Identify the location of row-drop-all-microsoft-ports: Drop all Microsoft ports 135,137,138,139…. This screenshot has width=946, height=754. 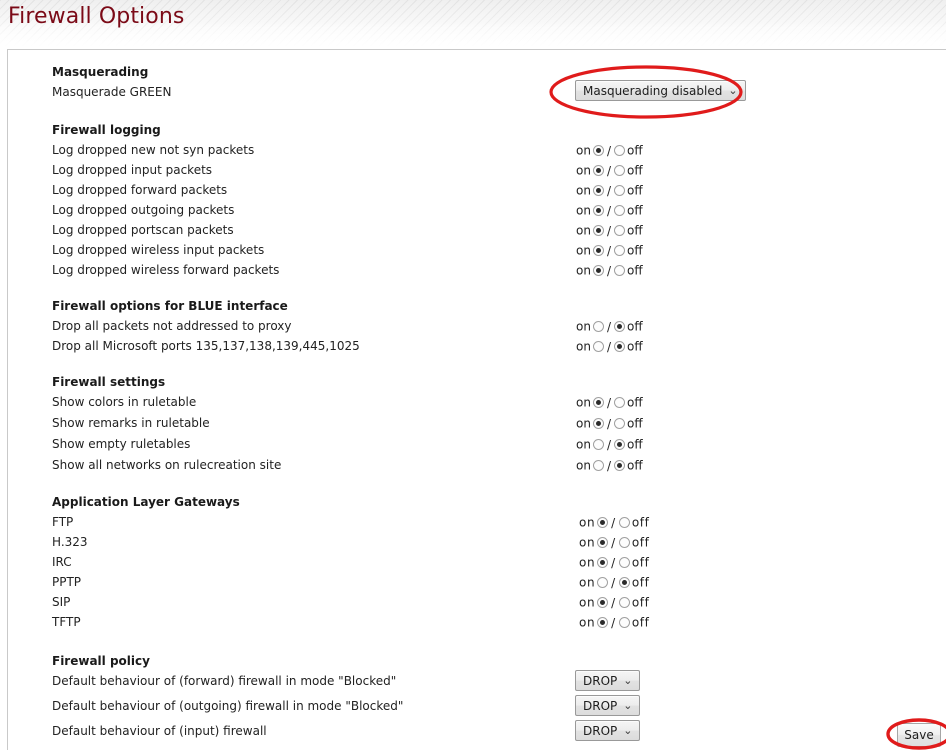
(492, 346).